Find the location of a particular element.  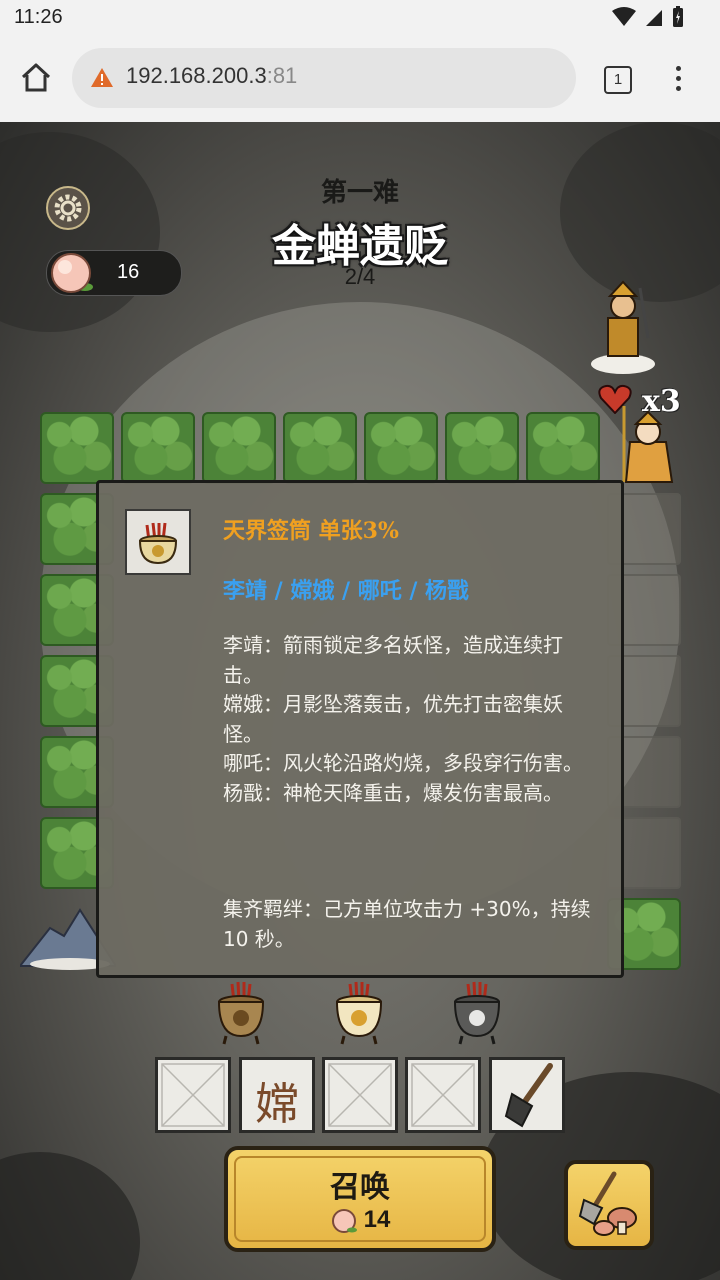

battery-icon is located at coordinates (678, 16).